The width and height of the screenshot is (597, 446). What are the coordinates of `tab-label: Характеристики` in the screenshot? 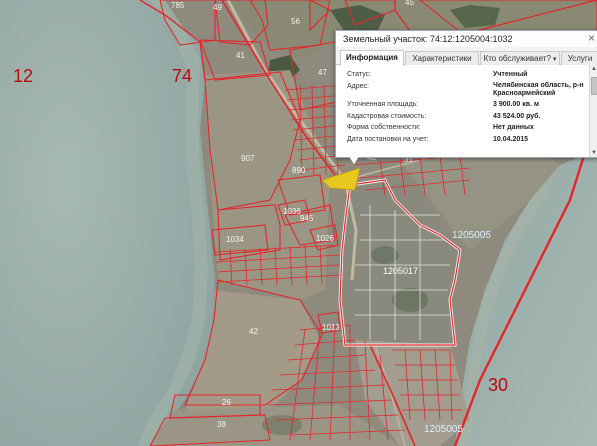 It's located at (442, 58).